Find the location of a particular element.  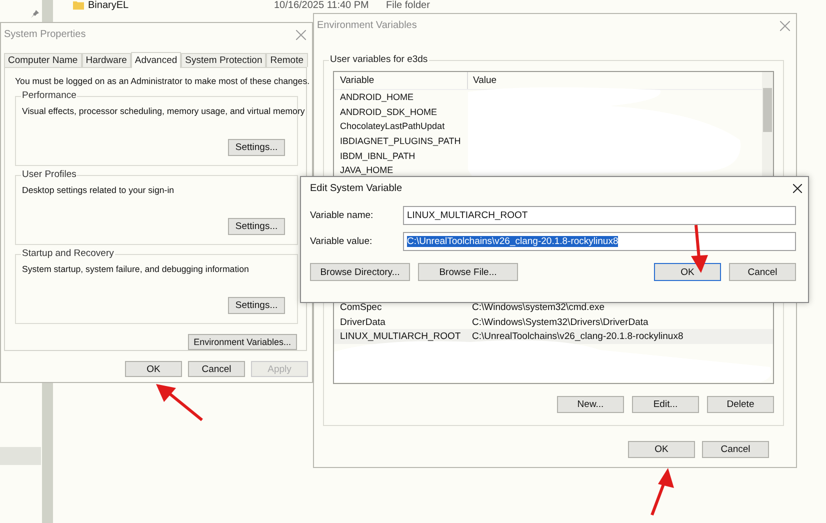

list-button: Delete is located at coordinates (740, 404).